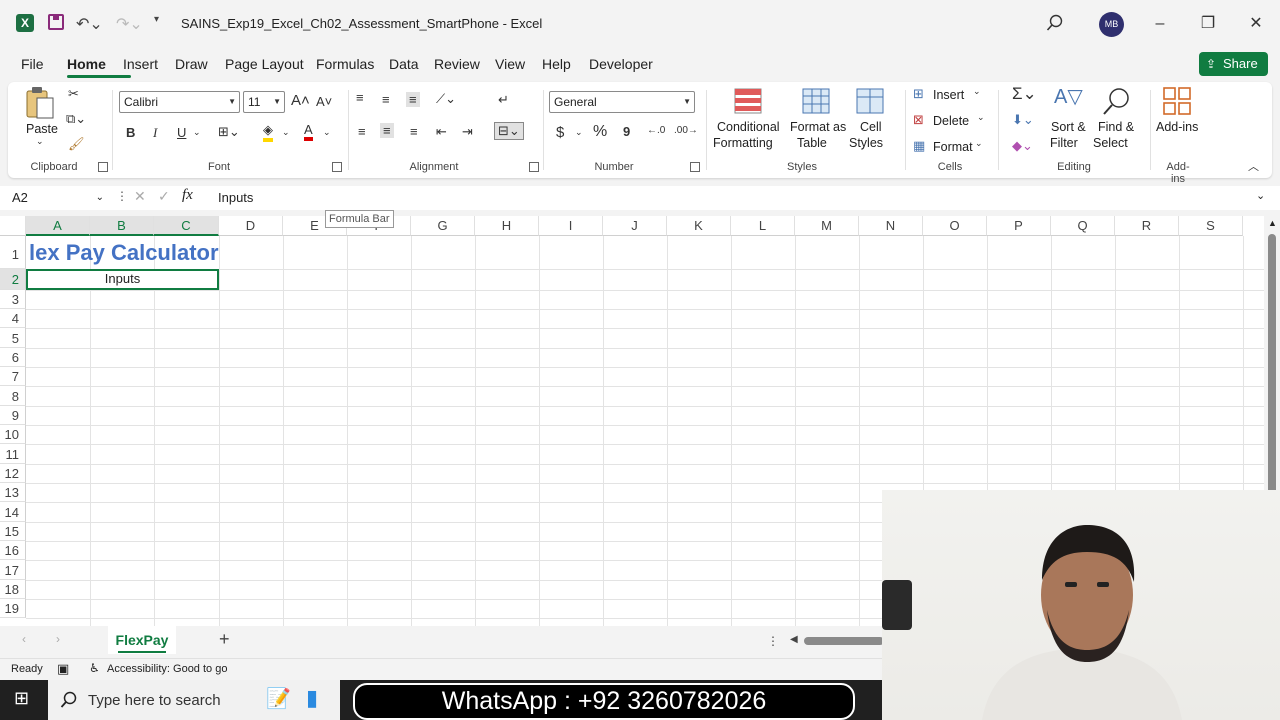 The height and width of the screenshot is (720, 1280). Describe the element at coordinates (1022, 146) in the screenshot. I see `clear-icon: ◆⌄` at that location.